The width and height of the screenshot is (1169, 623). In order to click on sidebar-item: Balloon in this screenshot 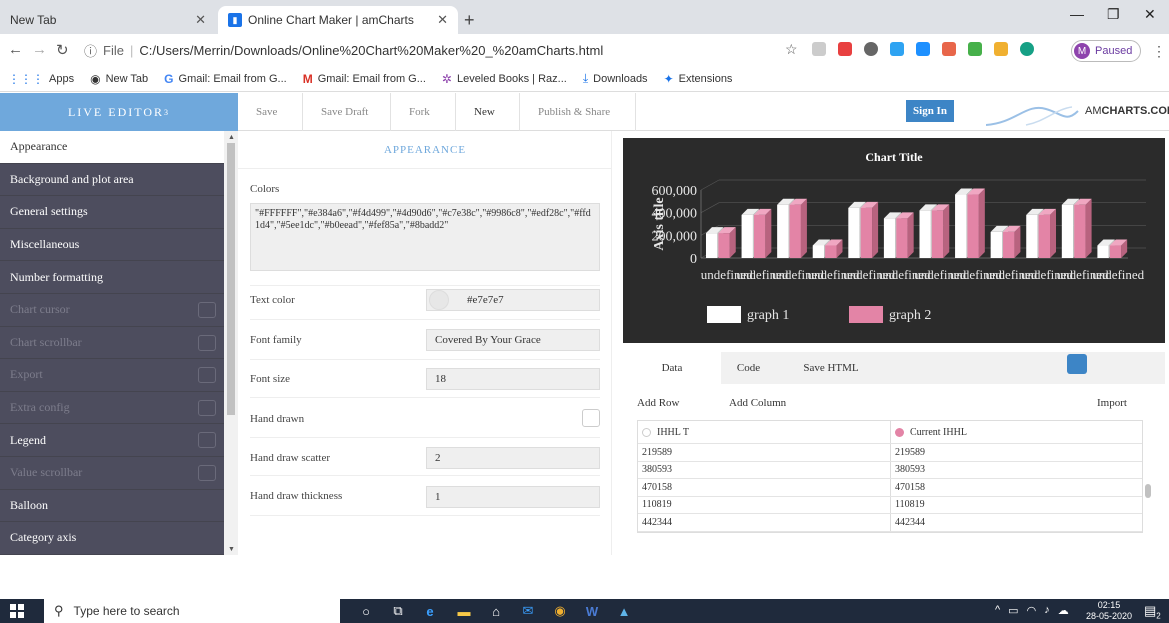, I will do `click(112, 506)`.